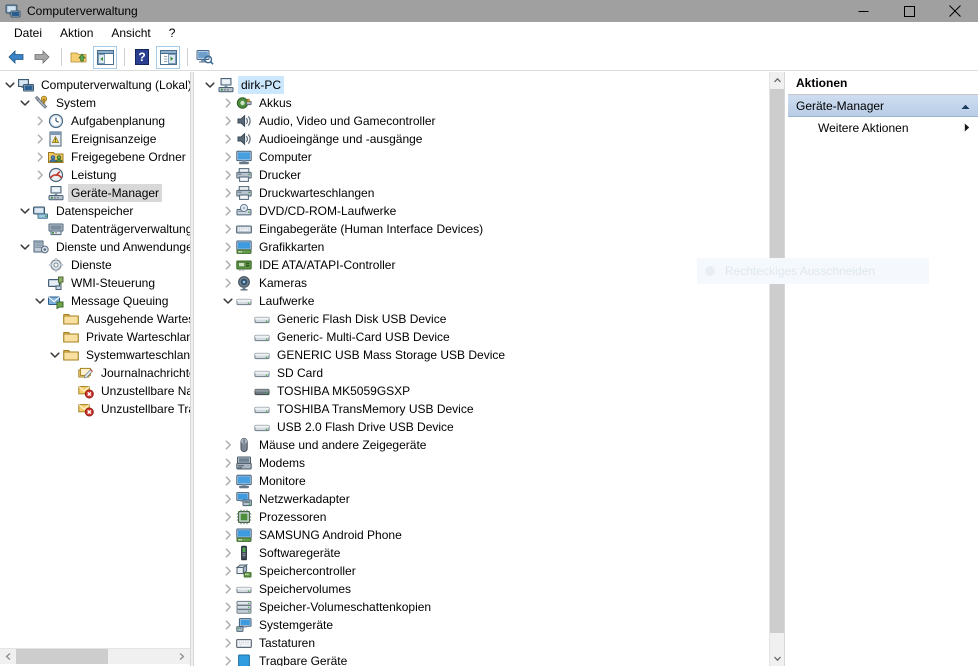 Image resolution: width=978 pixels, height=666 pixels. I want to click on minimize-button, so click(863, 11).